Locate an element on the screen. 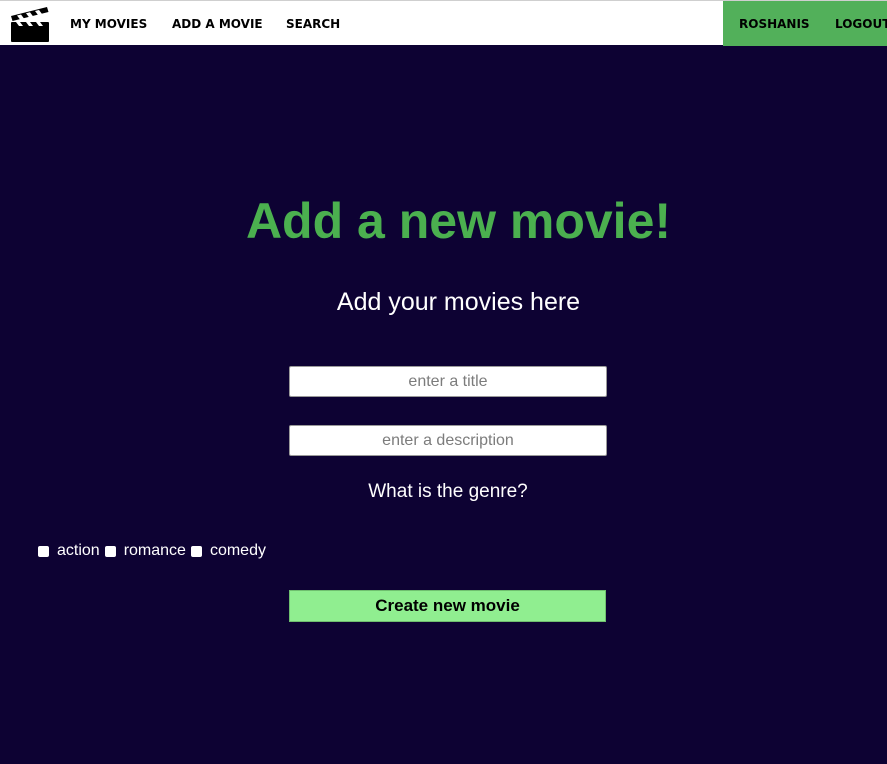 The image size is (887, 764). genre-comedy-checkbox is located at coordinates (196, 551).